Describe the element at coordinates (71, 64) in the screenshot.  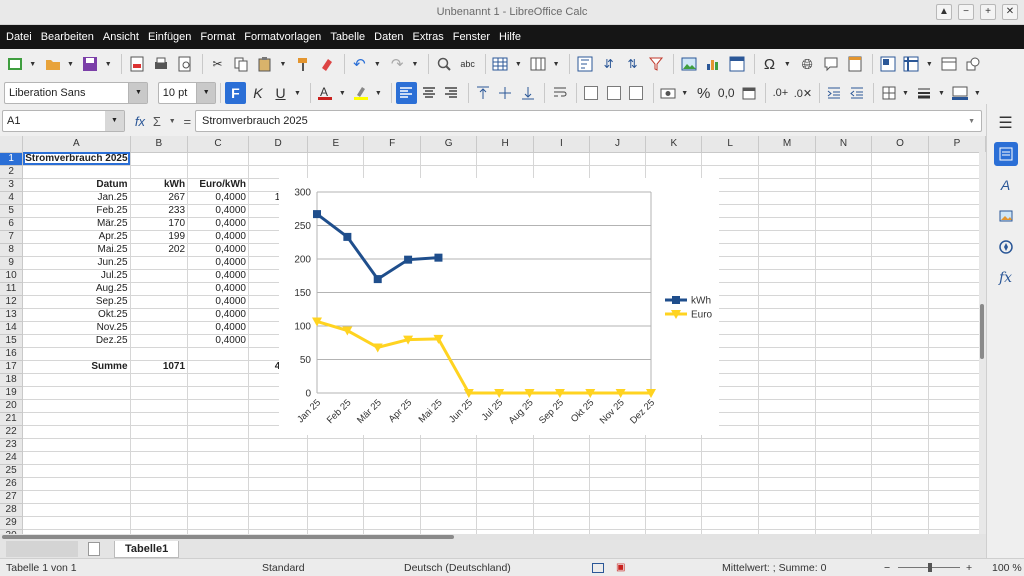
I see `open-dropdown-icon: ▼` at that location.